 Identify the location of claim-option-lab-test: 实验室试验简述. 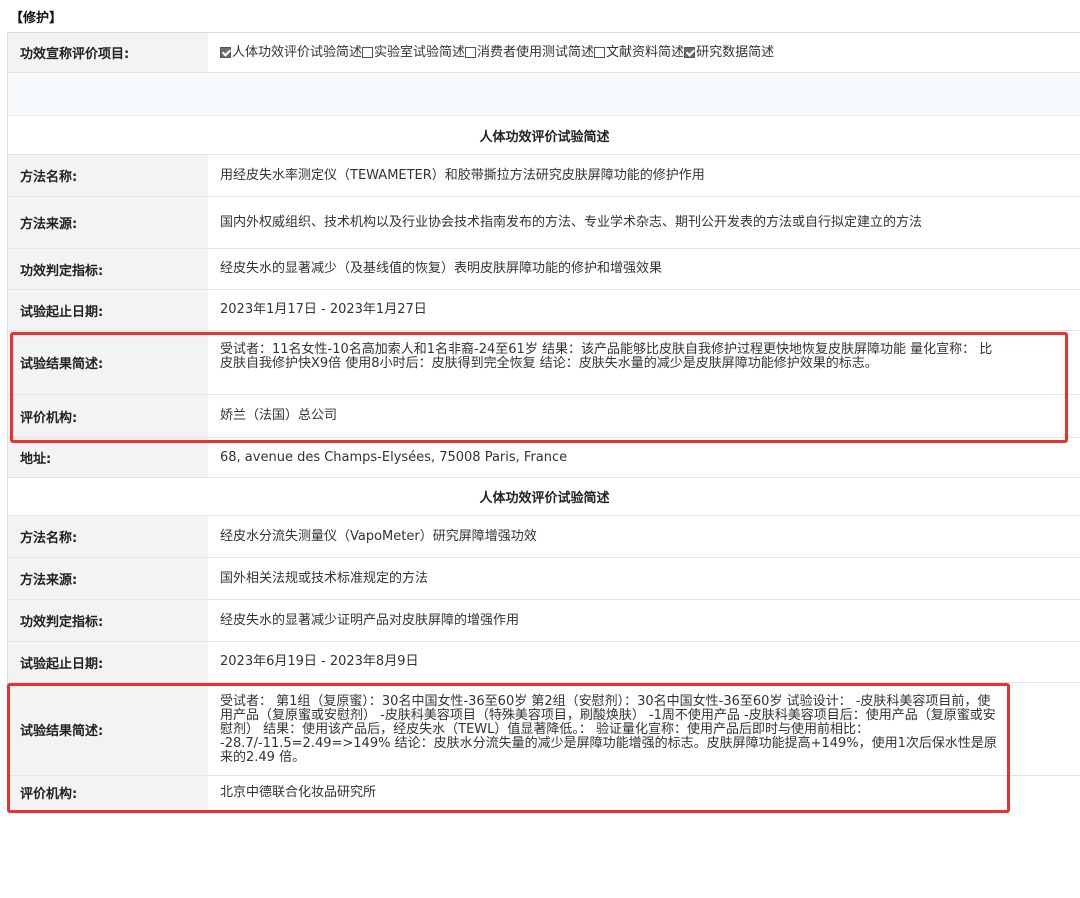
(414, 52).